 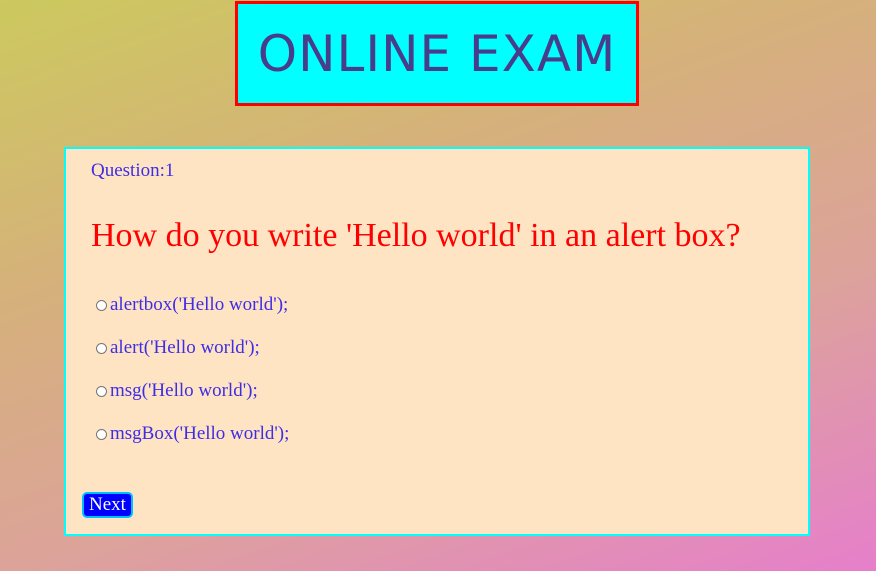 I want to click on option-3-label: msg('Hello world');, so click(x=184, y=390).